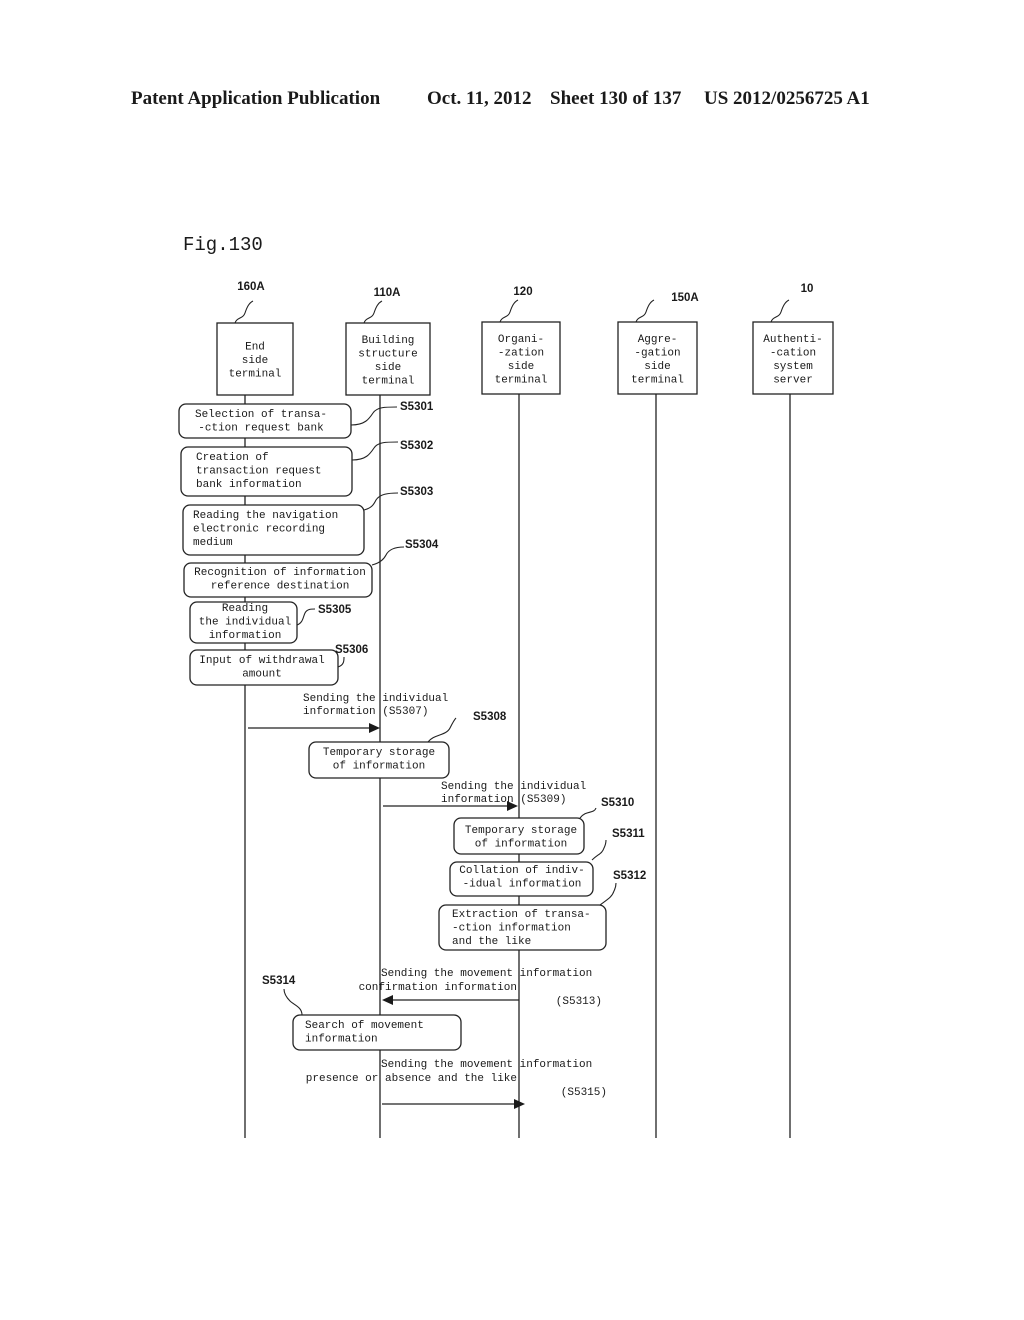  I want to click on step-id: S5308, so click(490, 717).